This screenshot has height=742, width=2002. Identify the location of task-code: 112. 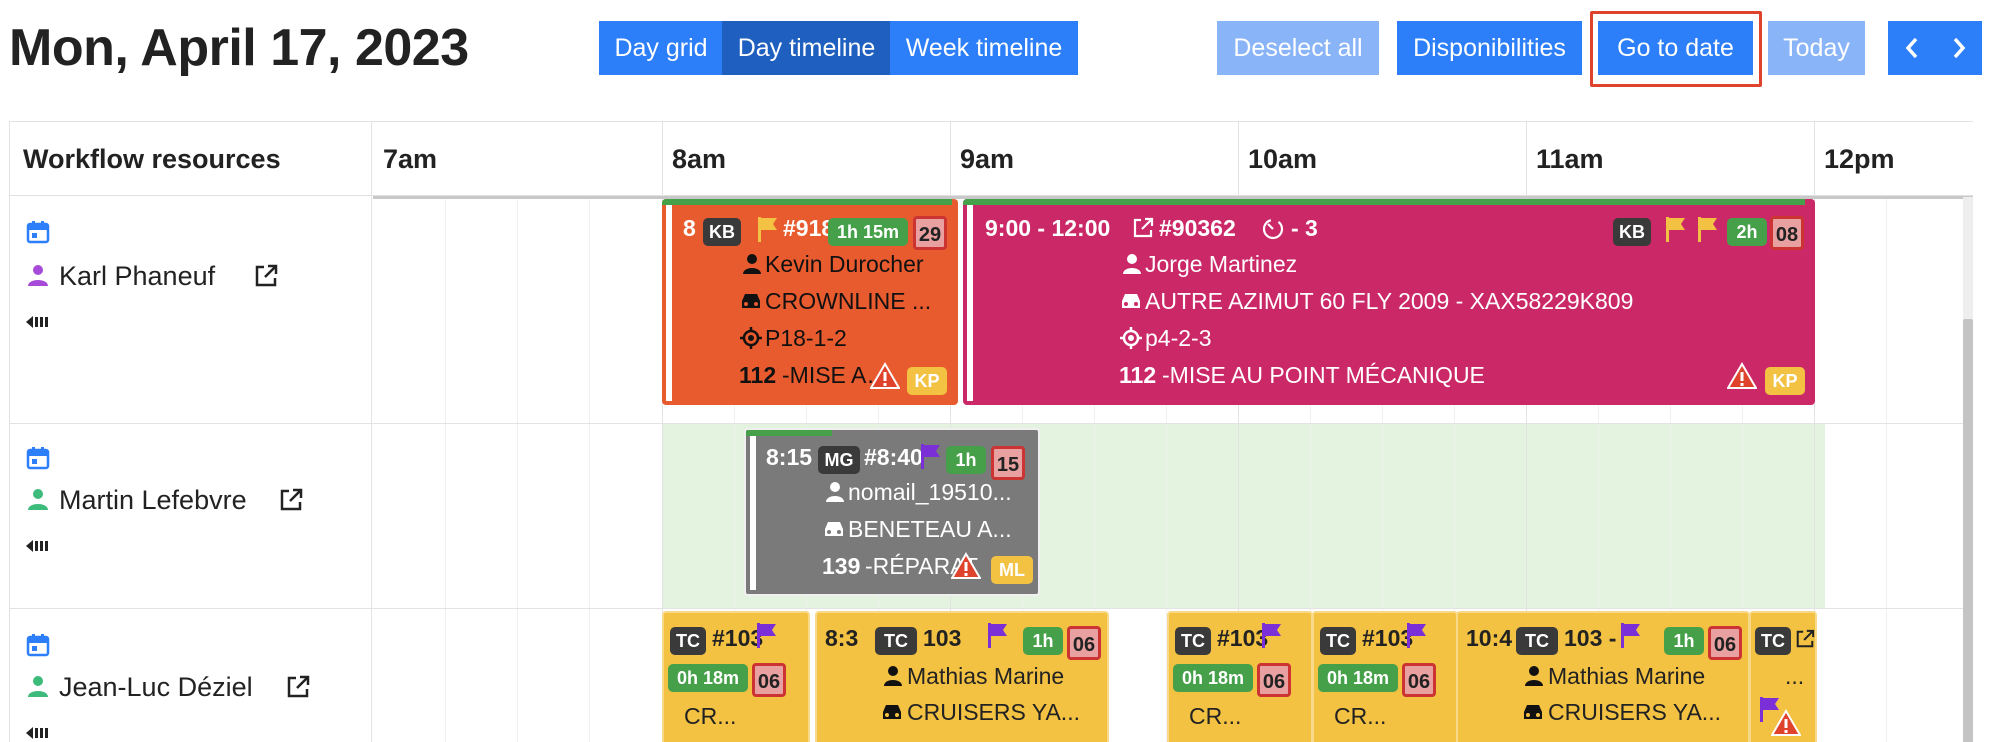
(1138, 375).